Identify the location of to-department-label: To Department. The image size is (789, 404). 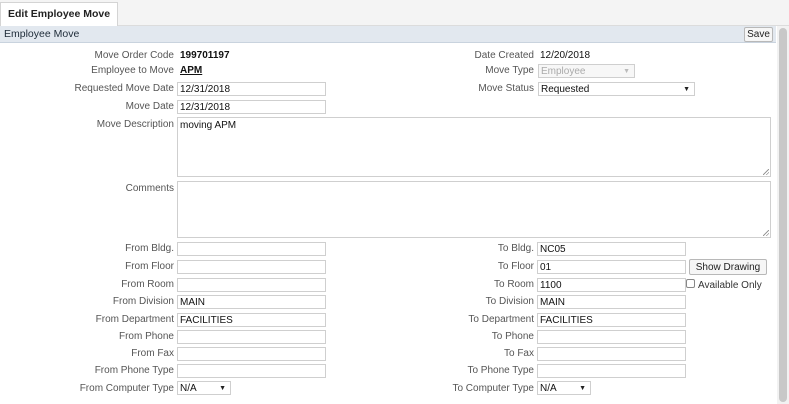
(501, 319).